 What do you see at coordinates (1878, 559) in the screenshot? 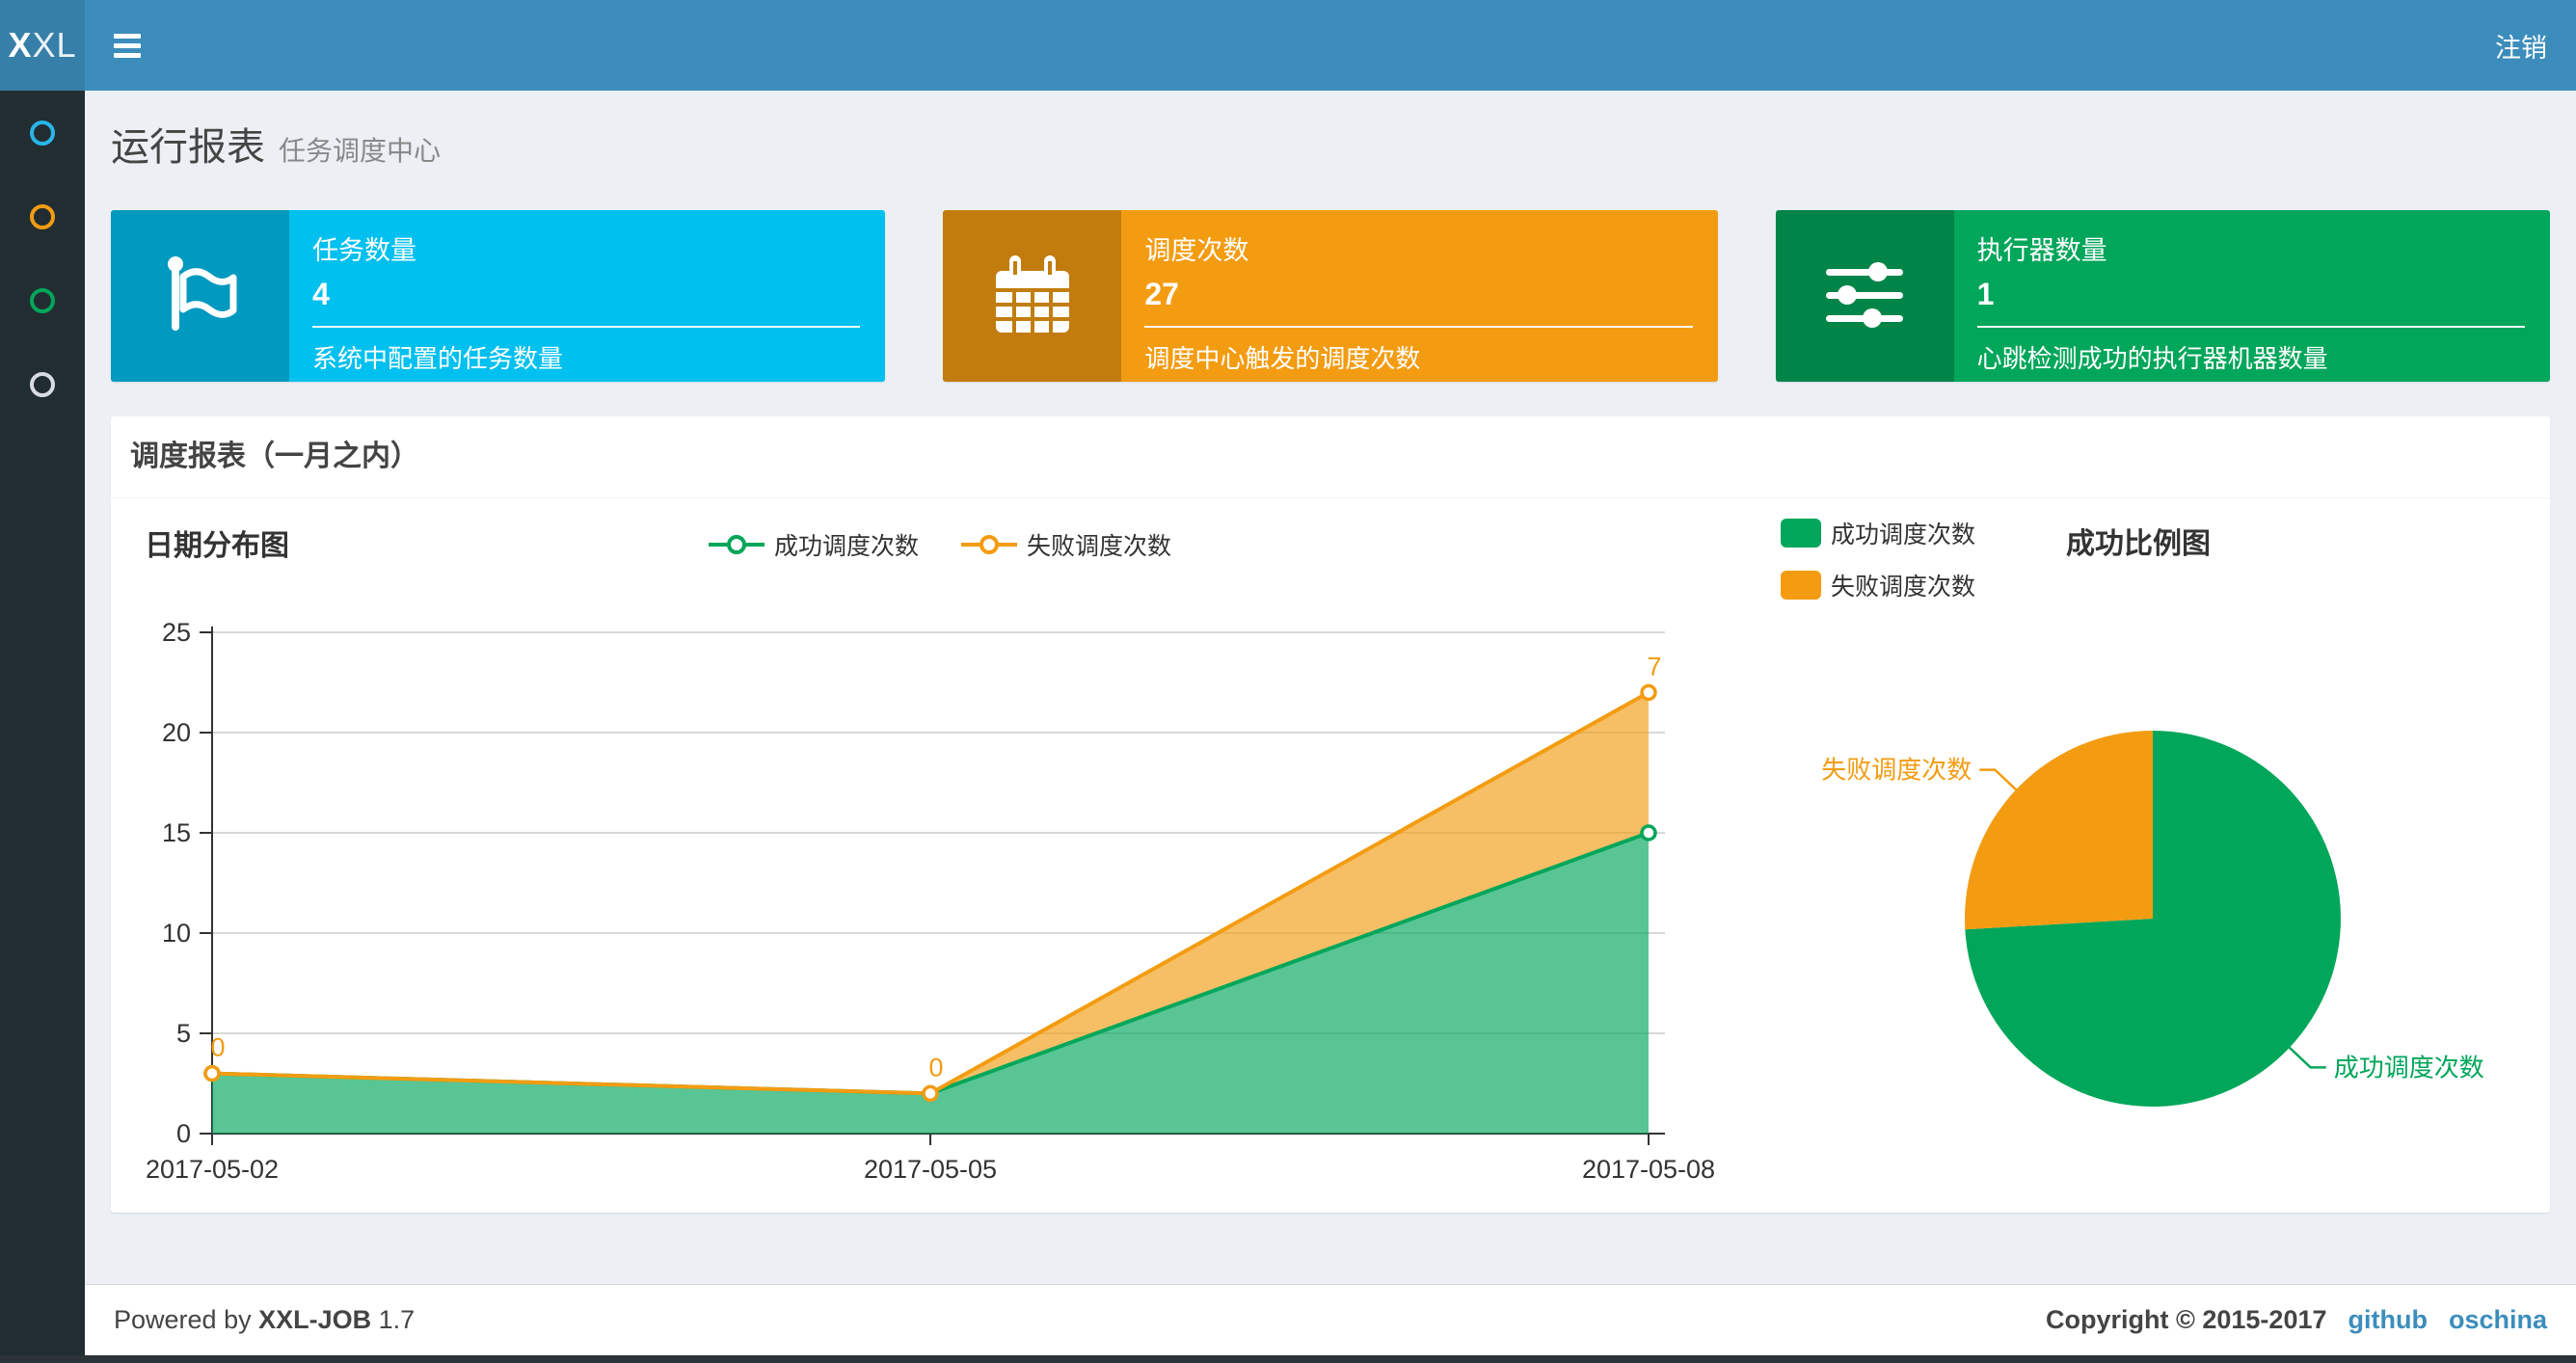
I see `pie-chart-legend: 成功调度次数 失败调度次数` at bounding box center [1878, 559].